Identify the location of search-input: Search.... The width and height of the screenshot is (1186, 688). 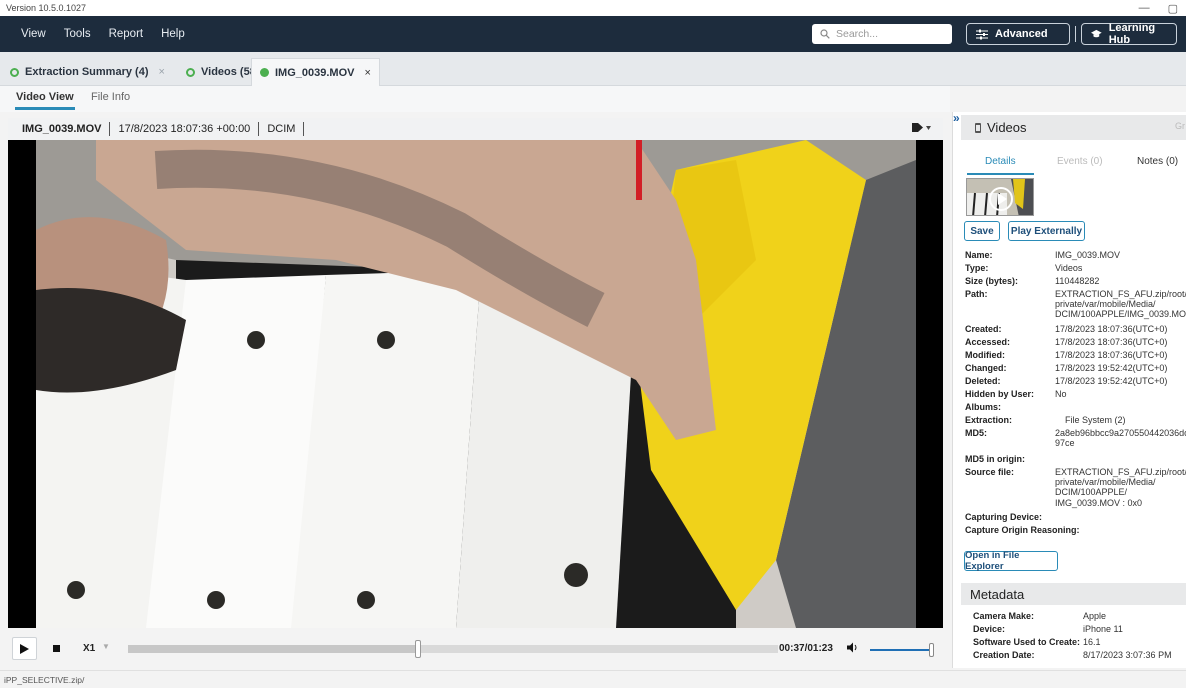
(882, 34).